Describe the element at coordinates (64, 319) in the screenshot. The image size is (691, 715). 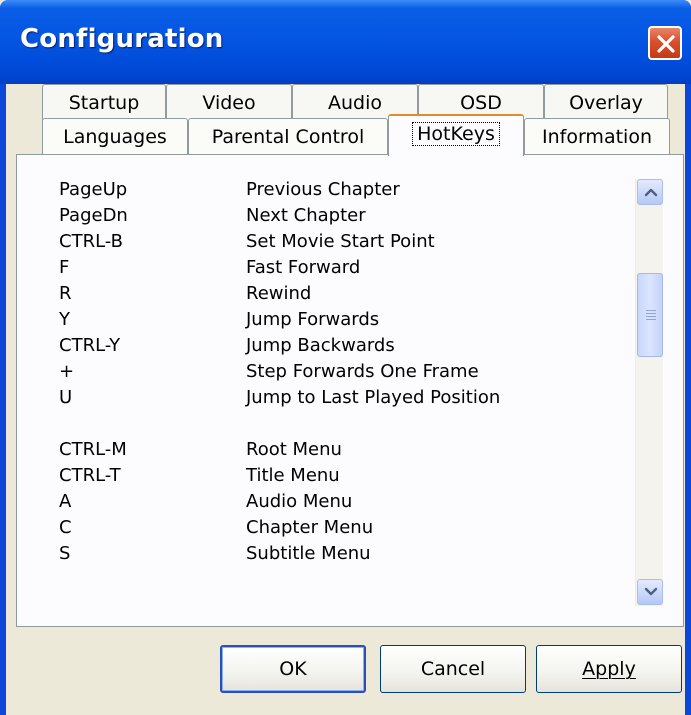
I see `hotkey-key: Y` at that location.